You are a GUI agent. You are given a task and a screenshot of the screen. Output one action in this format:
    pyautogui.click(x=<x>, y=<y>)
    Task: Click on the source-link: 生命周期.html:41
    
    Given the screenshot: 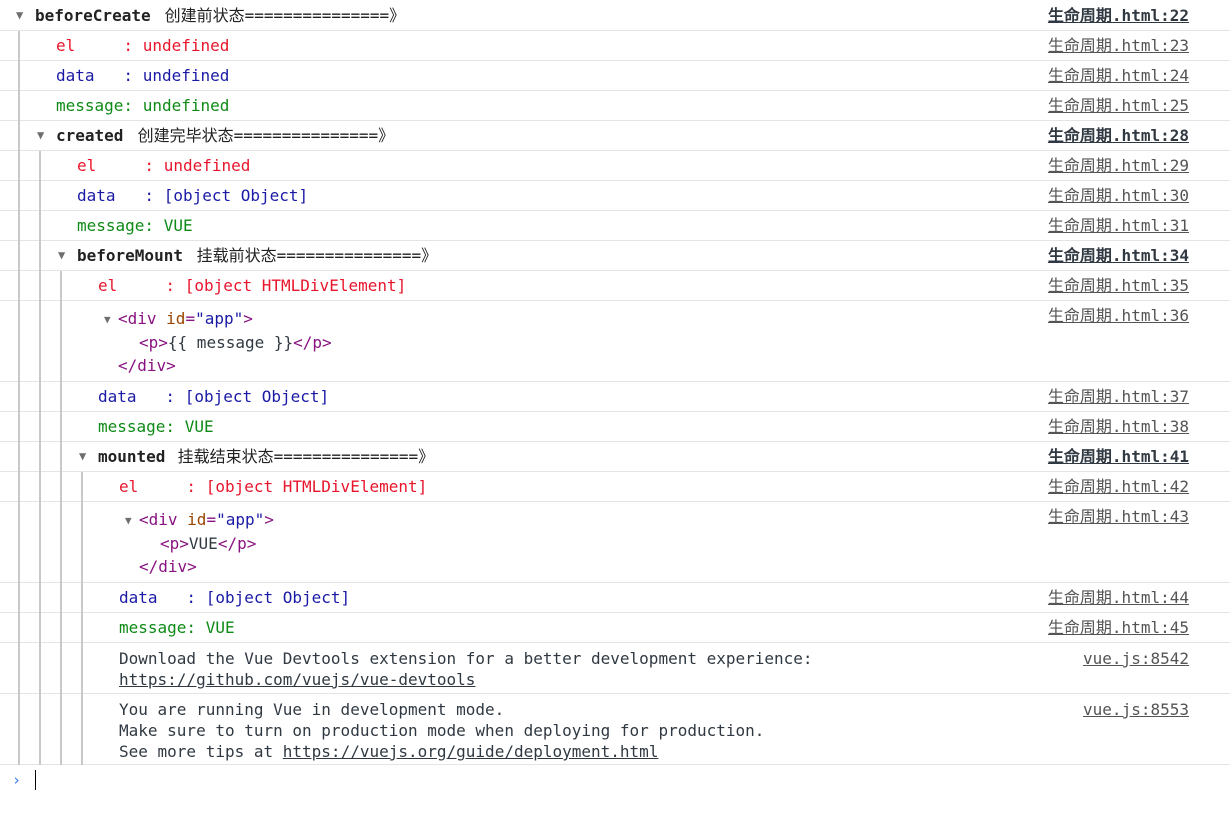 What is the action you would take?
    pyautogui.click(x=1118, y=456)
    